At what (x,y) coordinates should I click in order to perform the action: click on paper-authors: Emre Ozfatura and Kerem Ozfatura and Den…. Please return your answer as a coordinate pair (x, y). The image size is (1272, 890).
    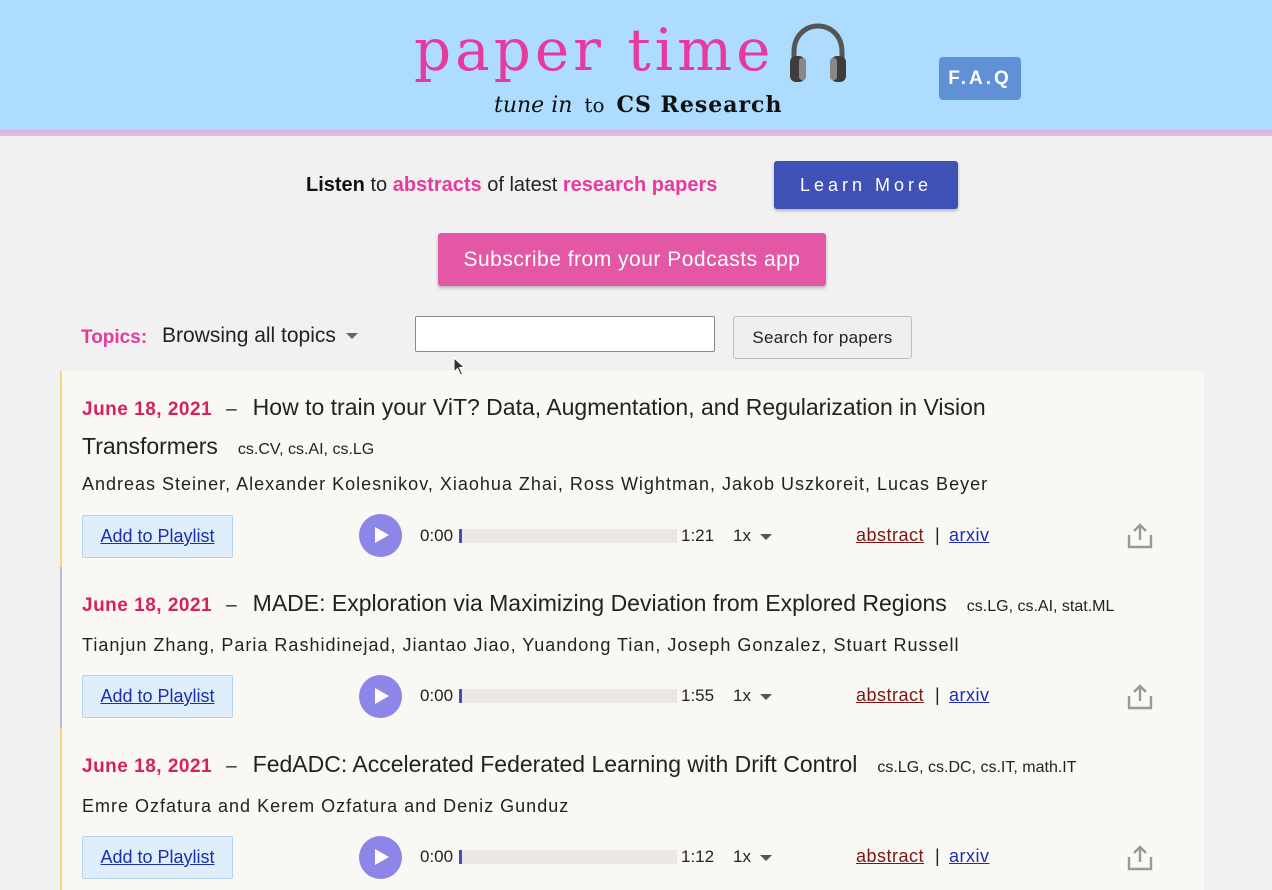
    Looking at the image, I should click on (326, 806).